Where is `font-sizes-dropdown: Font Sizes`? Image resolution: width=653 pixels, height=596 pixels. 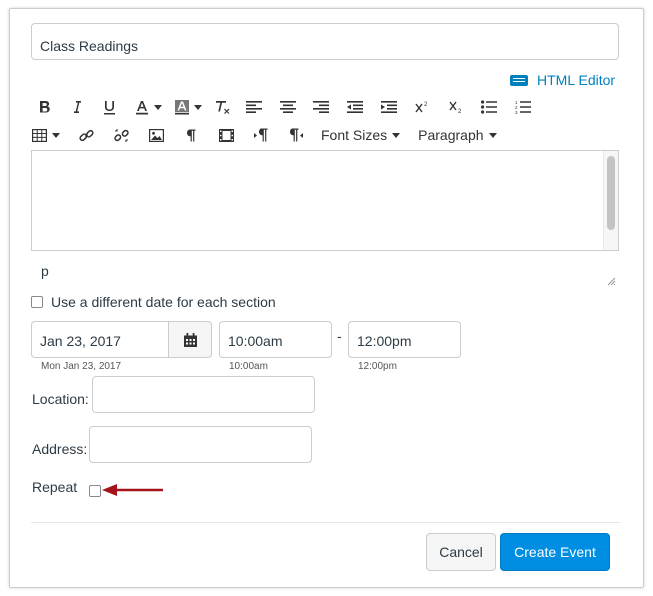
font-sizes-dropdown: Font Sizes is located at coordinates (361, 135).